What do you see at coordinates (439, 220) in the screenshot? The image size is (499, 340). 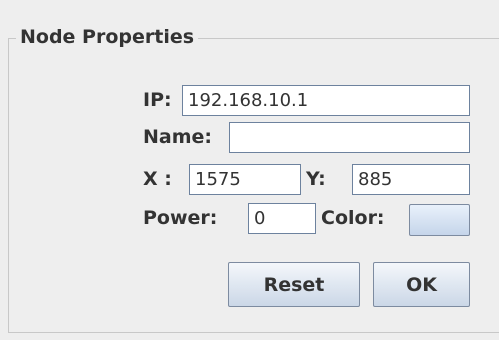 I see `color-picker-button` at bounding box center [439, 220].